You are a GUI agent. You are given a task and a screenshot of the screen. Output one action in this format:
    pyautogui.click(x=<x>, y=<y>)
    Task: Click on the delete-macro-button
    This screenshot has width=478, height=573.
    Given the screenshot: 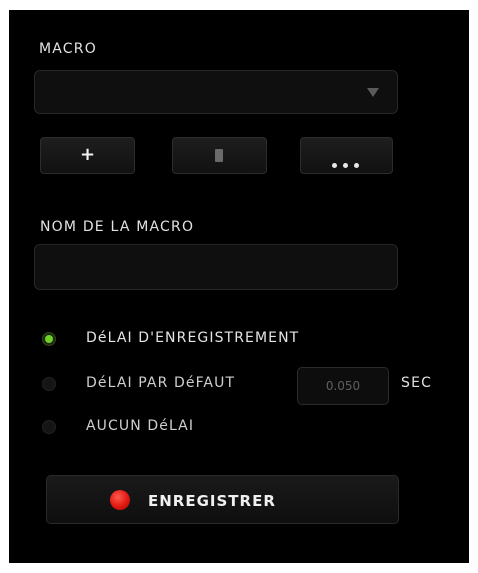 What is the action you would take?
    pyautogui.click(x=219, y=155)
    